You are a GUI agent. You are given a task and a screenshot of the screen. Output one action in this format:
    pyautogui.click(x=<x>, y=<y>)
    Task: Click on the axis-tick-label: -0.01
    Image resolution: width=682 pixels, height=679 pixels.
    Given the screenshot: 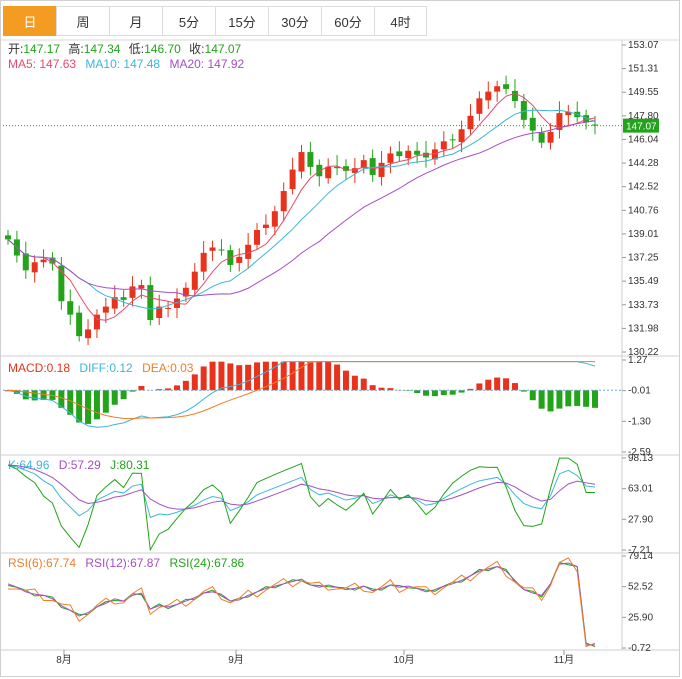 What is the action you would take?
    pyautogui.click(x=639, y=391)
    